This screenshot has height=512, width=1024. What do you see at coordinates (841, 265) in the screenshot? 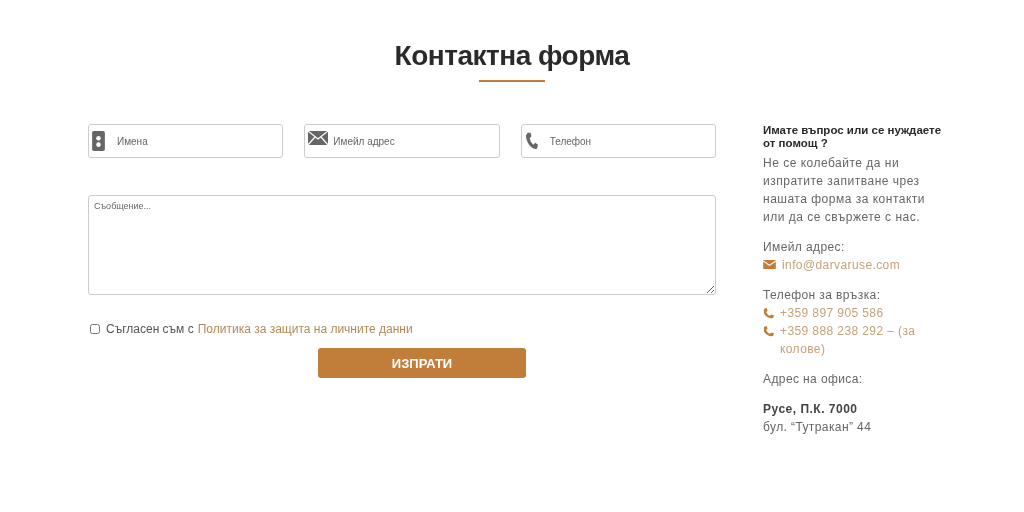
I see `email-link: info@darvaruse.com` at bounding box center [841, 265].